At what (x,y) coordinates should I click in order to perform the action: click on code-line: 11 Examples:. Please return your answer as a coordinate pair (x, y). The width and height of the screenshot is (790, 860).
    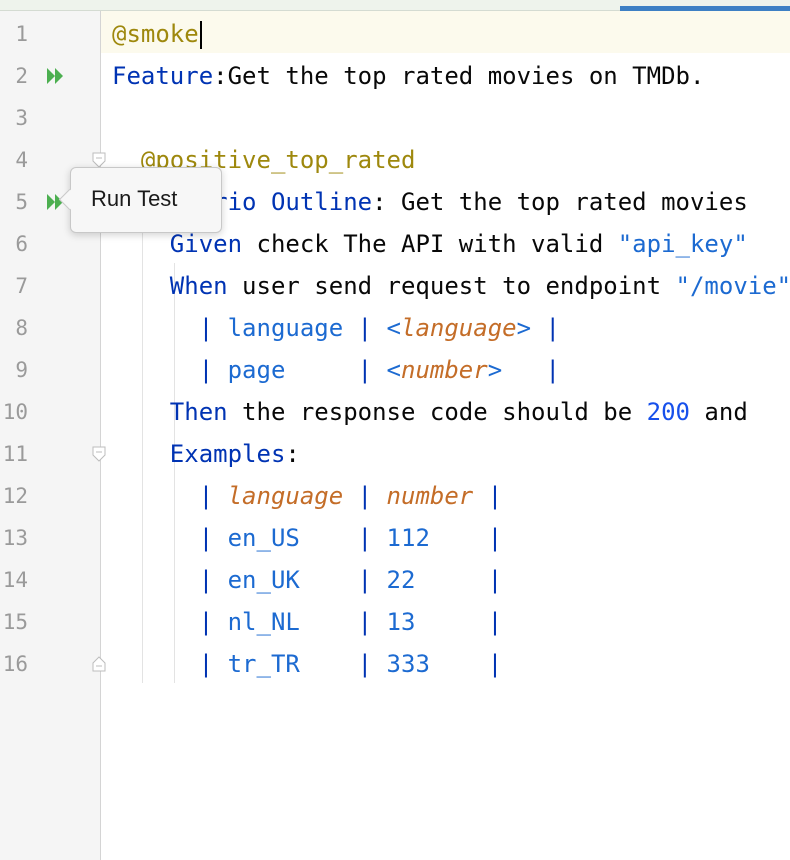
    Looking at the image, I should click on (395, 454).